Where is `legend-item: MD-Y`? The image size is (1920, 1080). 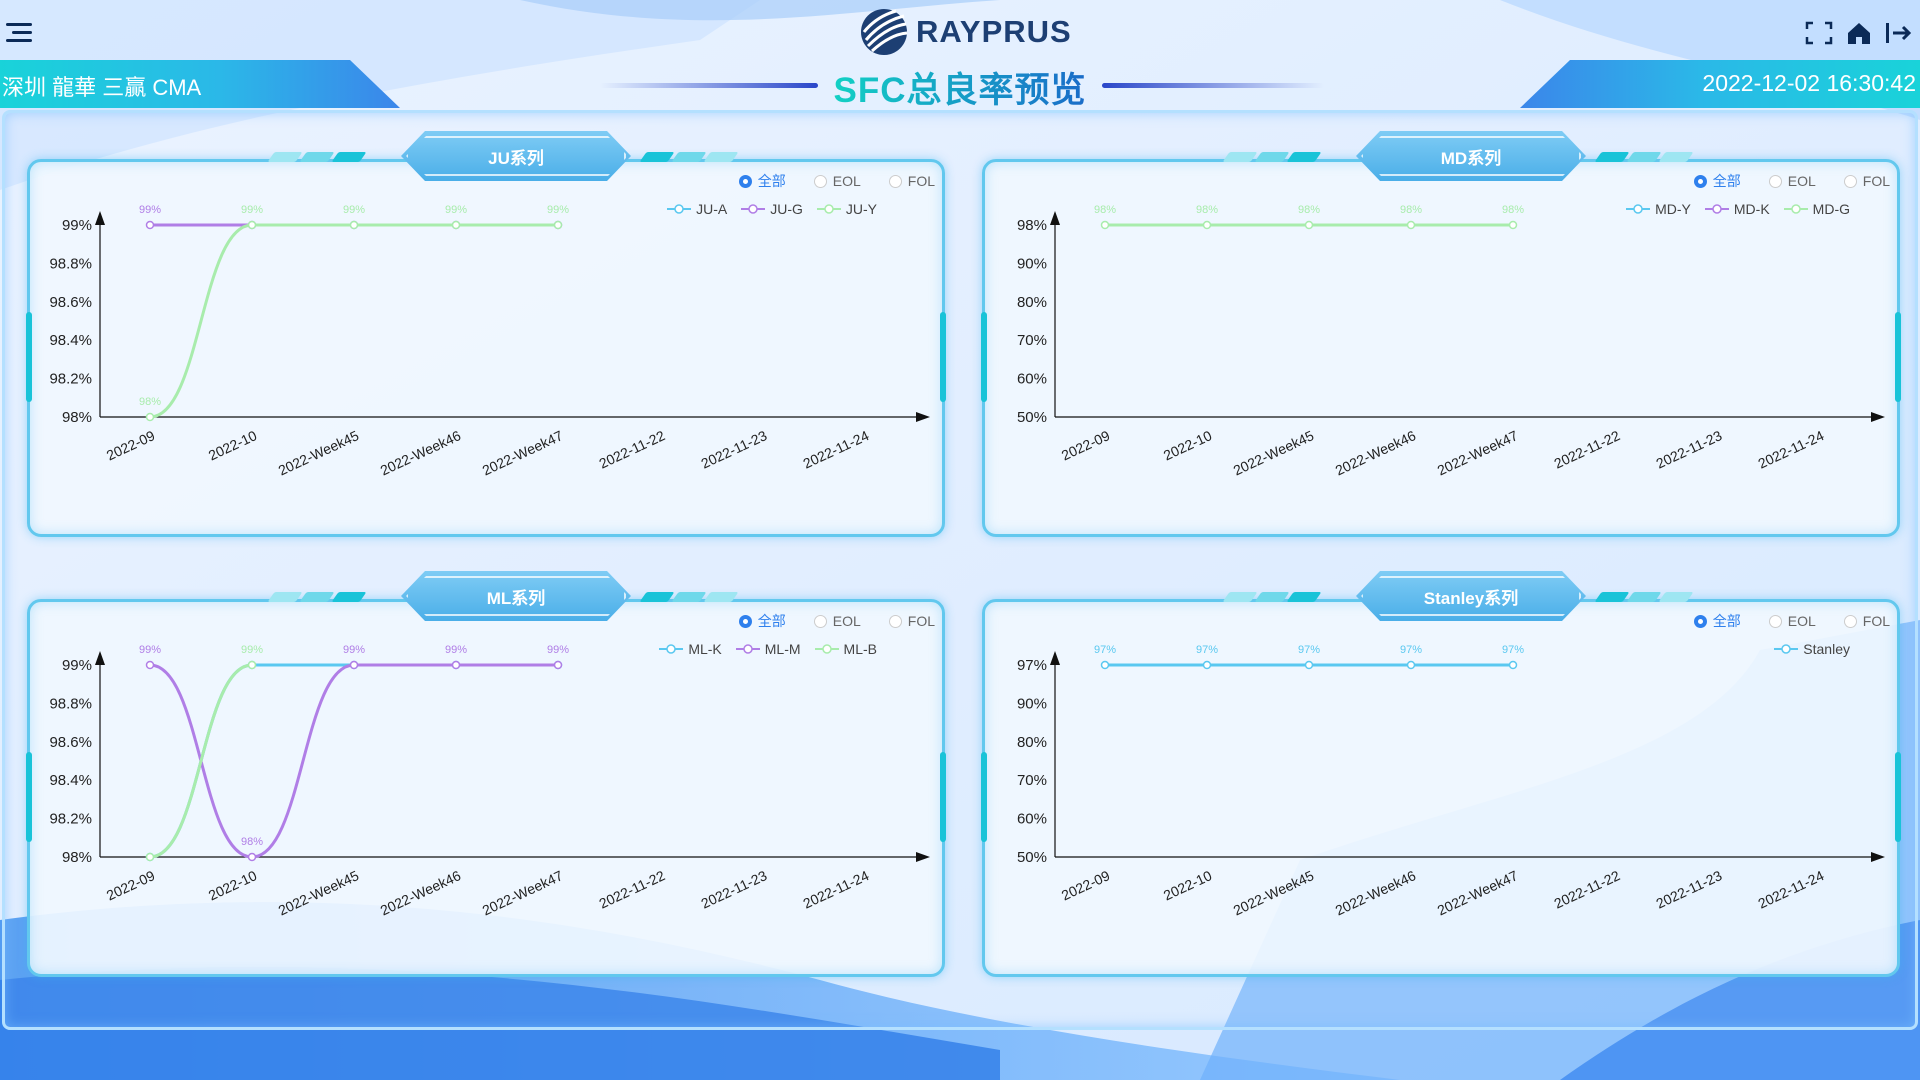
legend-item: MD-Y is located at coordinates (1658, 209).